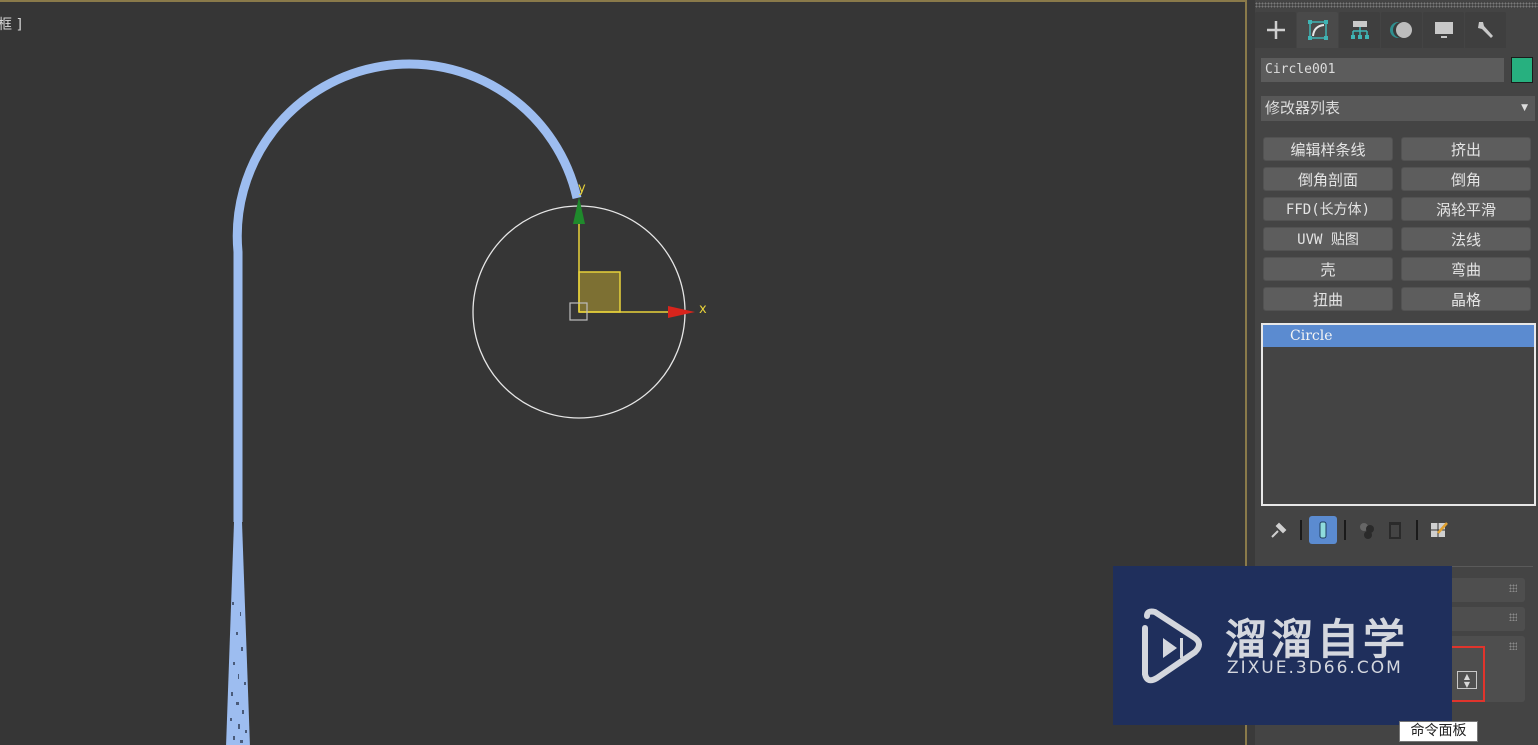  I want to click on make-unique-button, so click(1367, 530).